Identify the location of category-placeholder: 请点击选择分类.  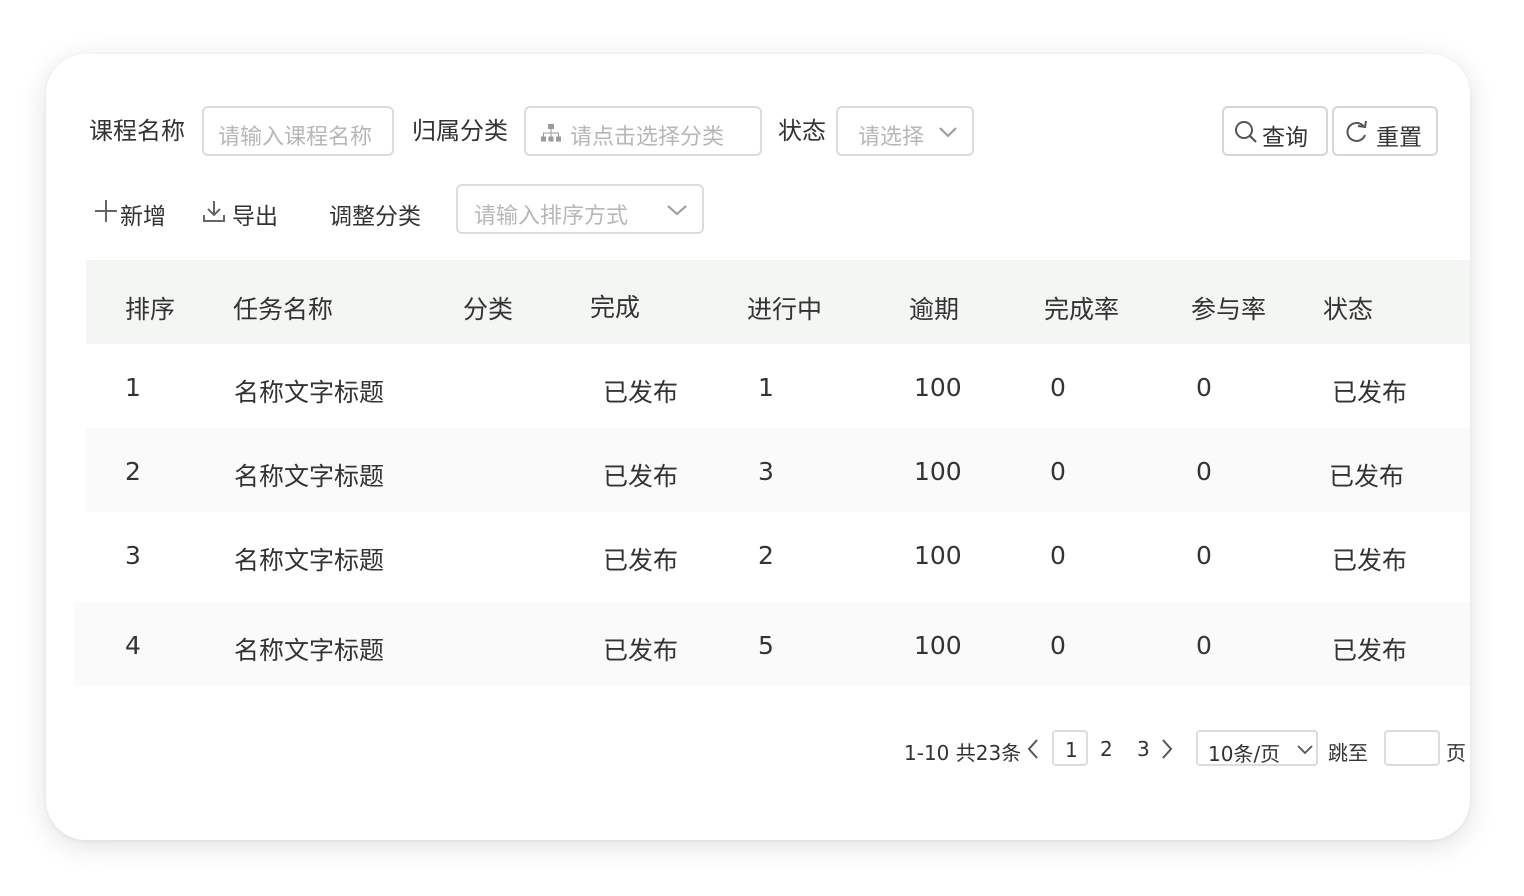
(647, 137).